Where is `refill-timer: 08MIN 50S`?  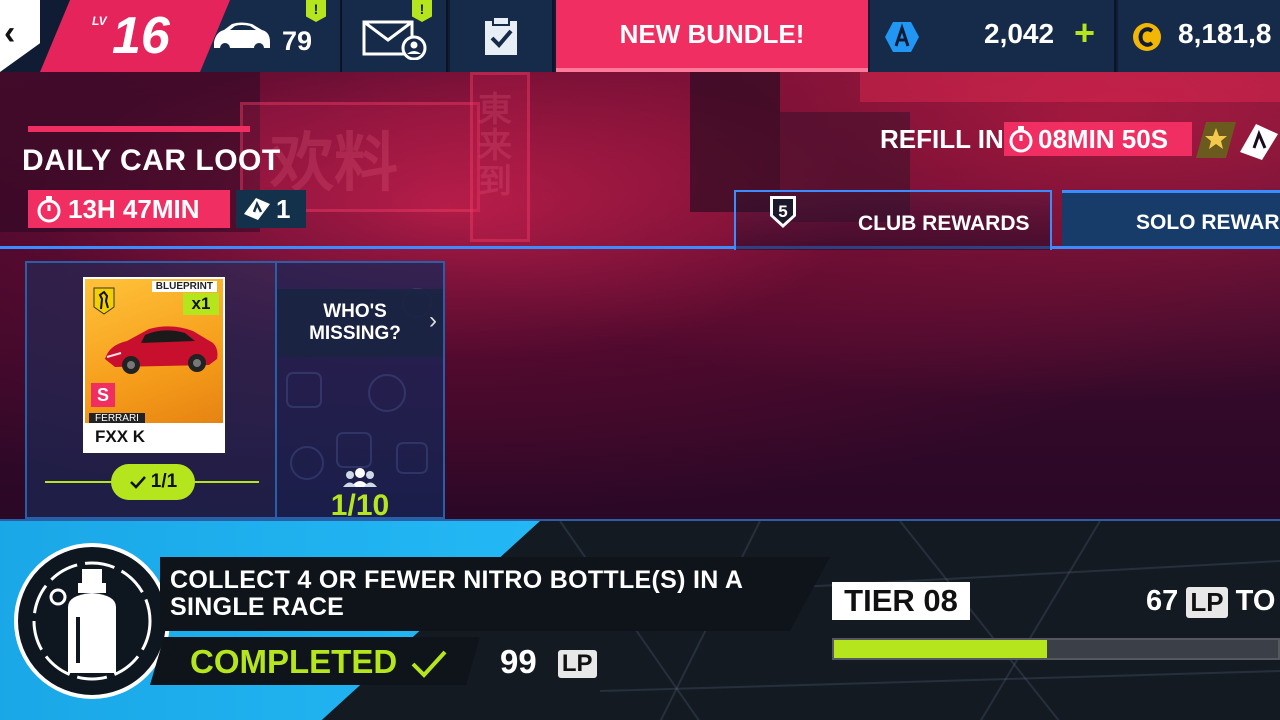
refill-timer: 08MIN 50S is located at coordinates (1098, 139).